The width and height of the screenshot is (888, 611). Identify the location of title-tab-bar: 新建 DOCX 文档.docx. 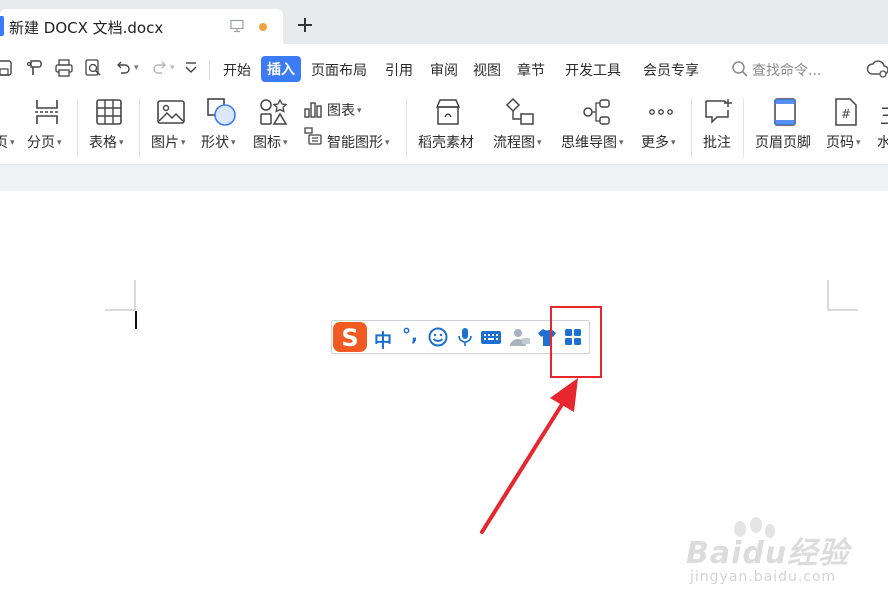
(444, 22).